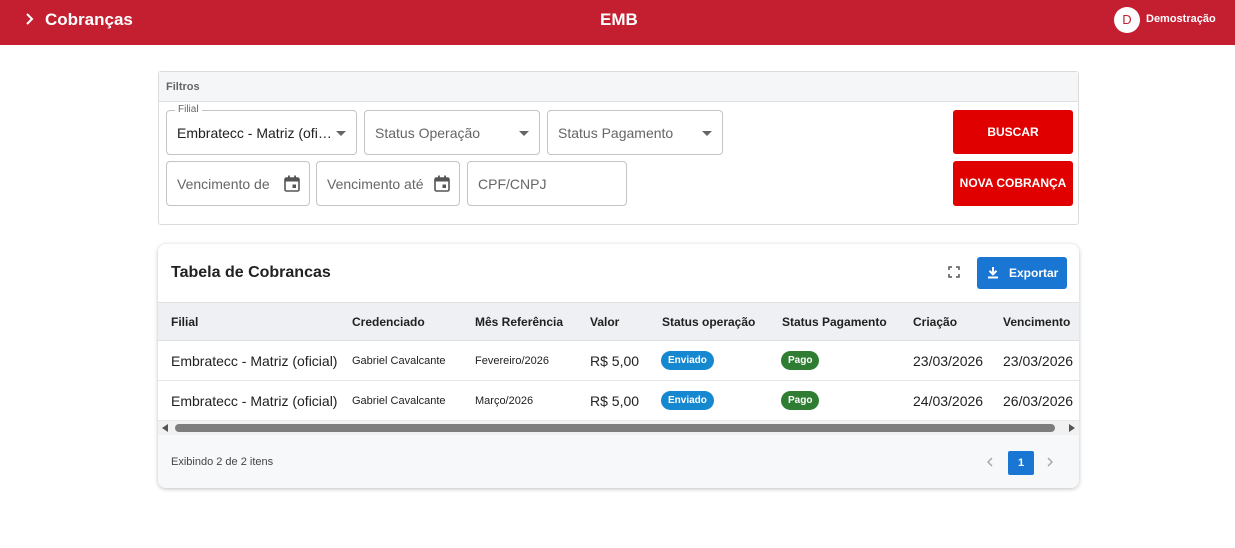  What do you see at coordinates (519, 322) in the screenshot?
I see `column-header: Mês Referência` at bounding box center [519, 322].